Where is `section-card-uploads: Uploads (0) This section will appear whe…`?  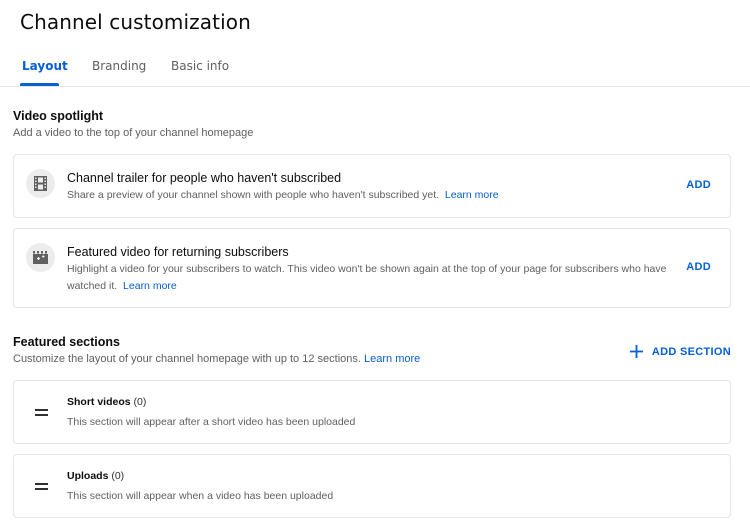 section-card-uploads: Uploads (0) This section will appear whe… is located at coordinates (372, 486).